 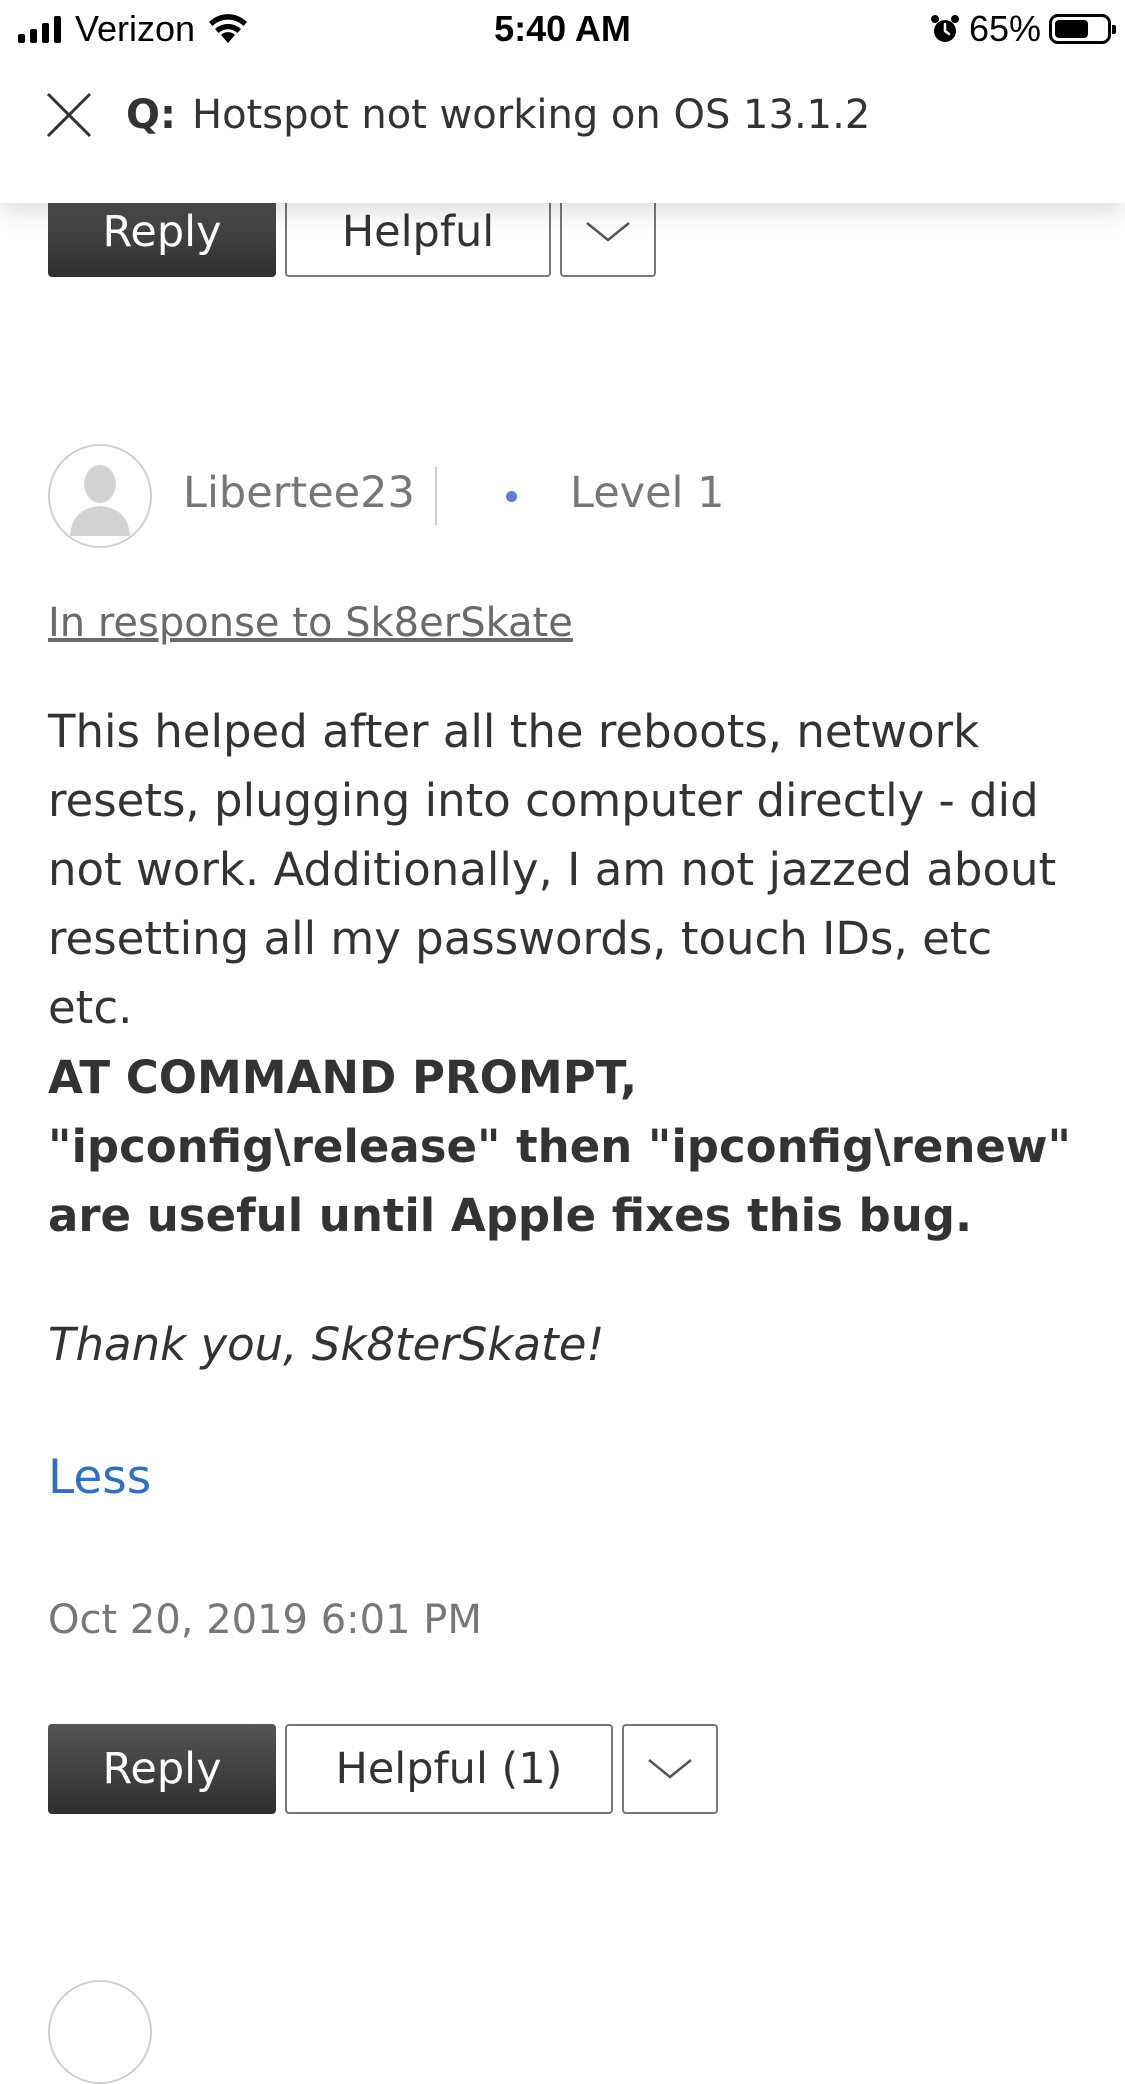 I want to click on battery-icon, so click(x=1082, y=29).